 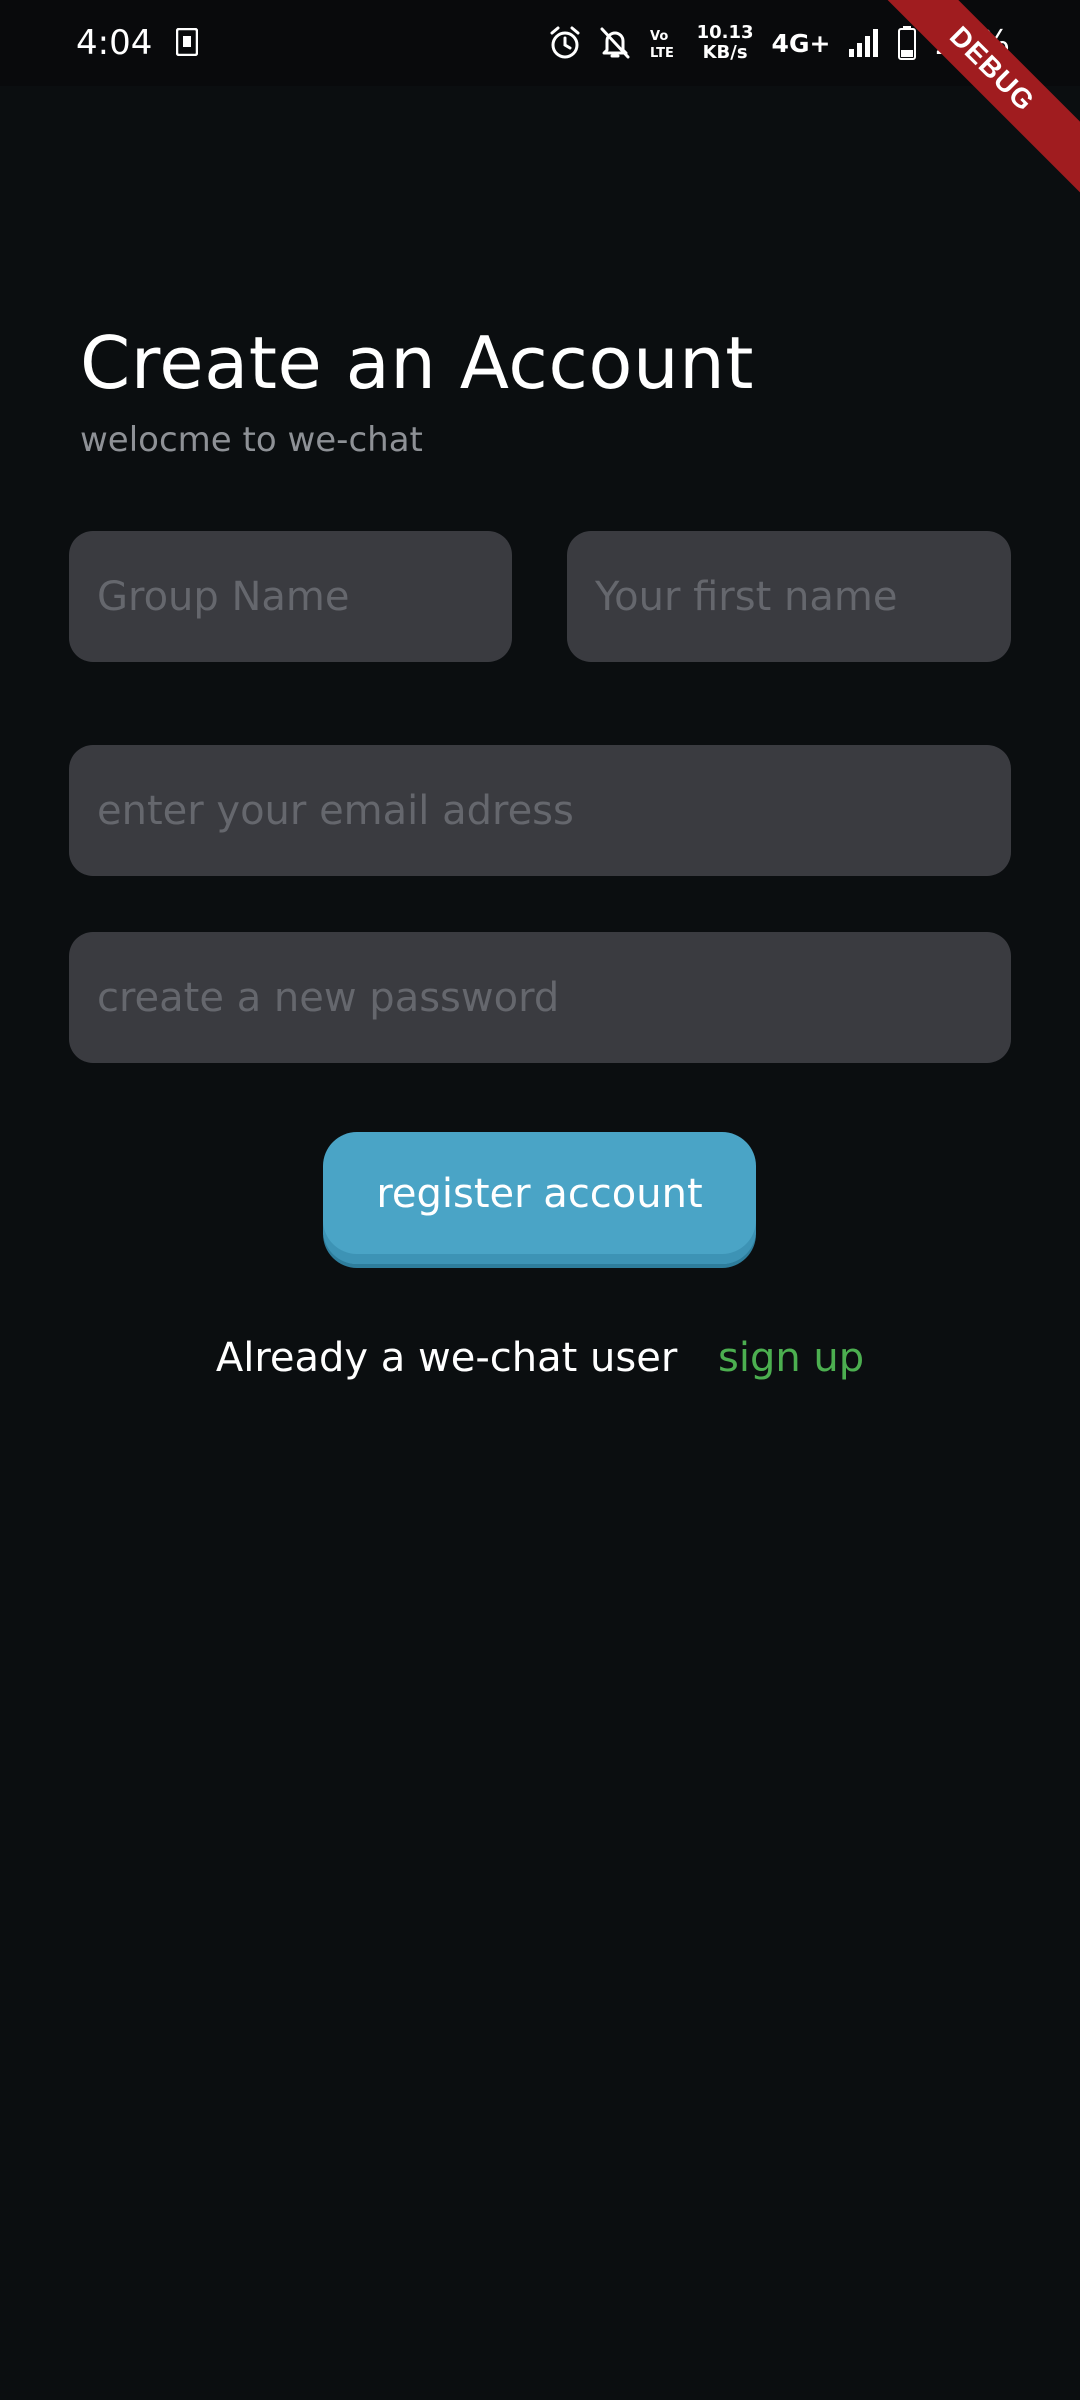 What do you see at coordinates (565, 42) in the screenshot?
I see `alarm-icon` at bounding box center [565, 42].